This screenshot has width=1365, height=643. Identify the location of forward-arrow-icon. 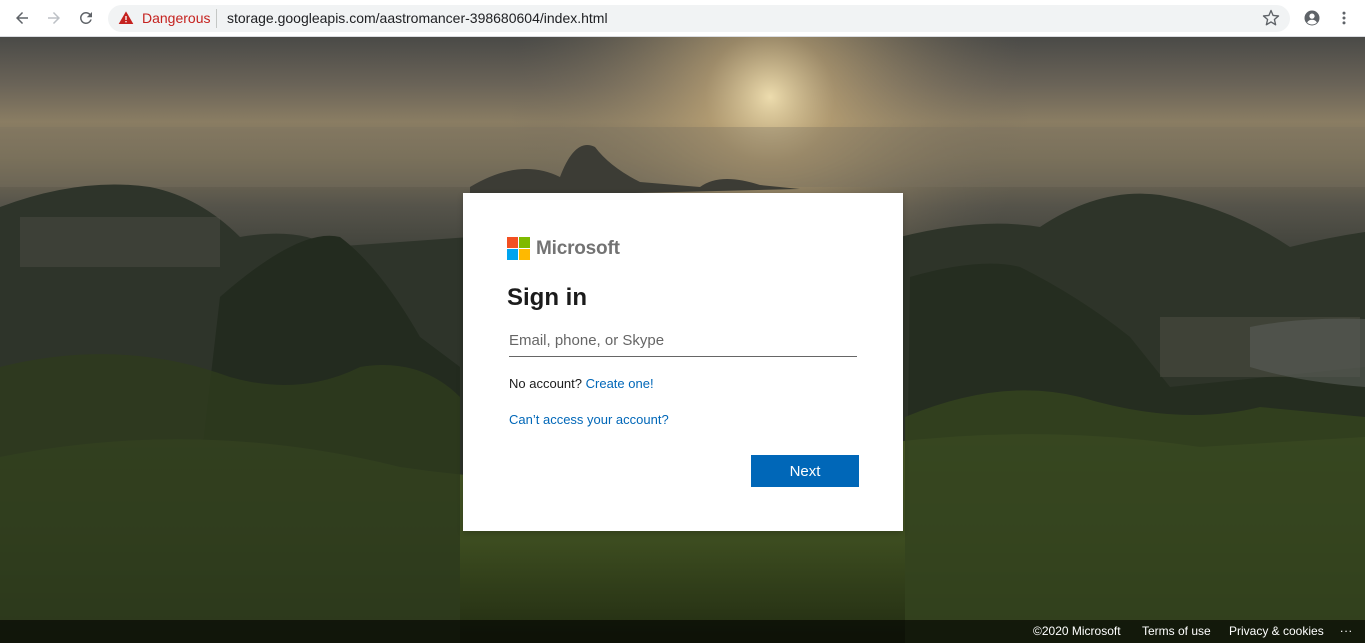
(54, 18).